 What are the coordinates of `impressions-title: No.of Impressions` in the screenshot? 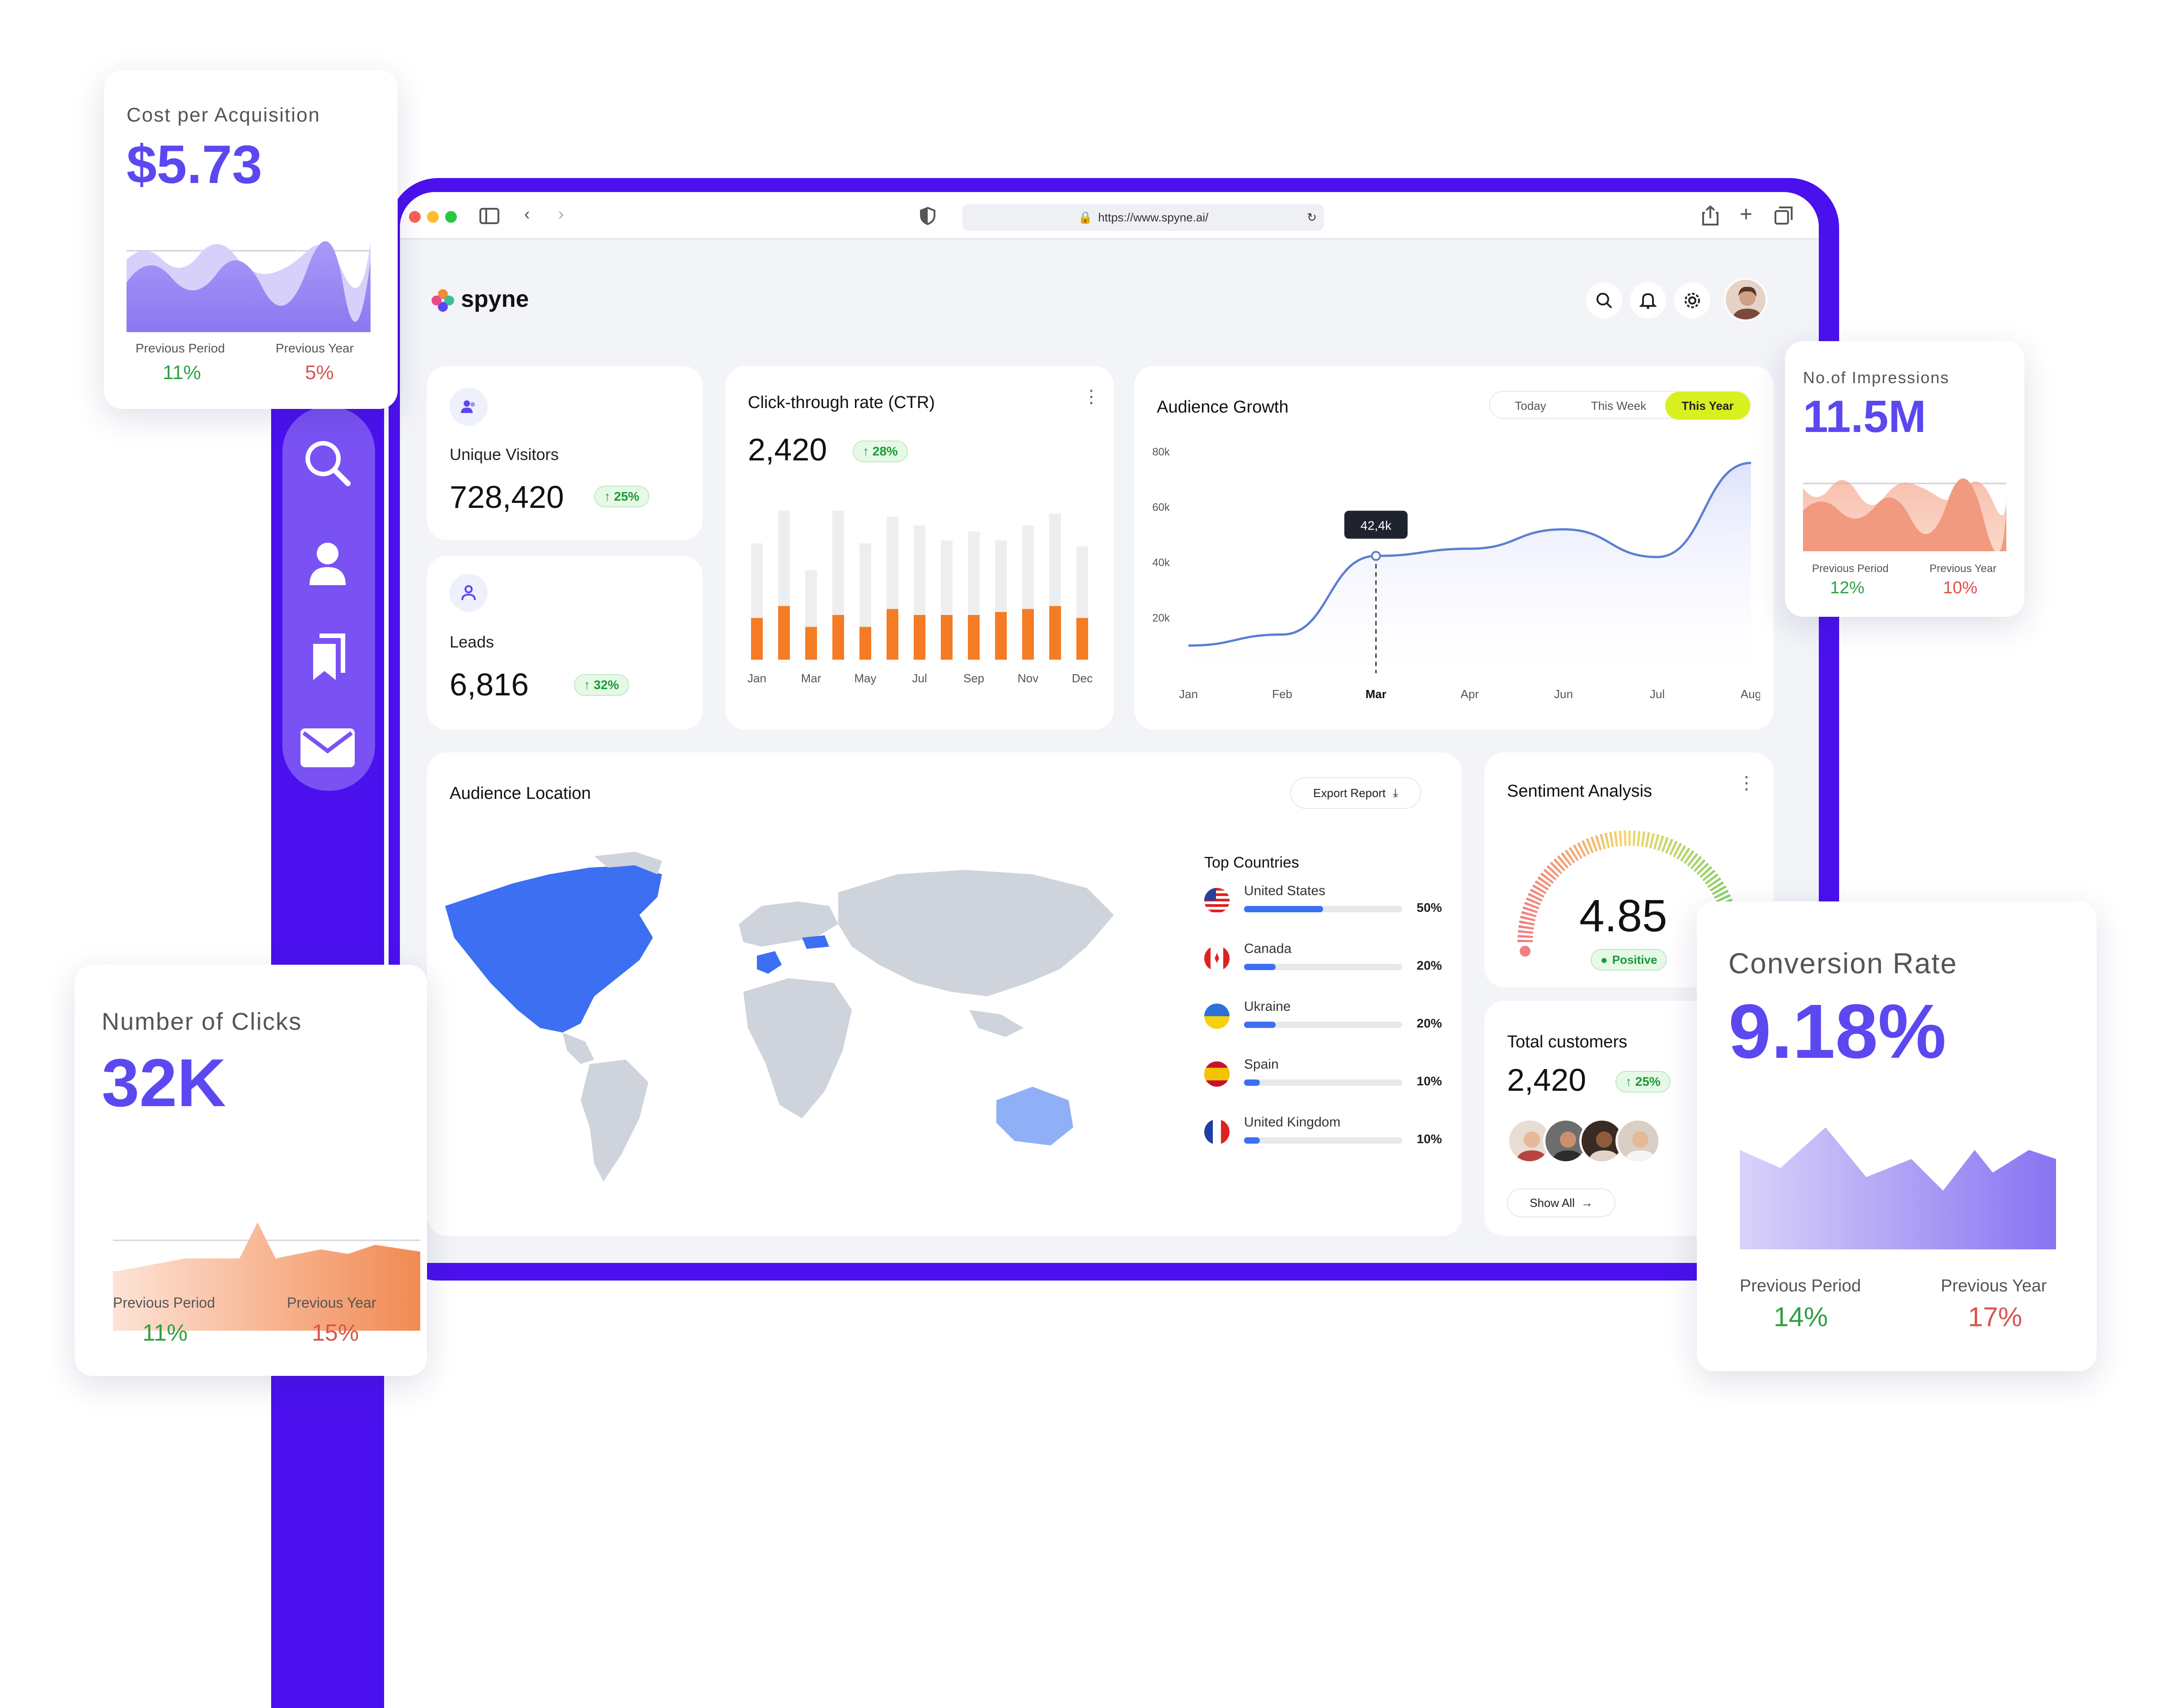 It's located at (1877, 377).